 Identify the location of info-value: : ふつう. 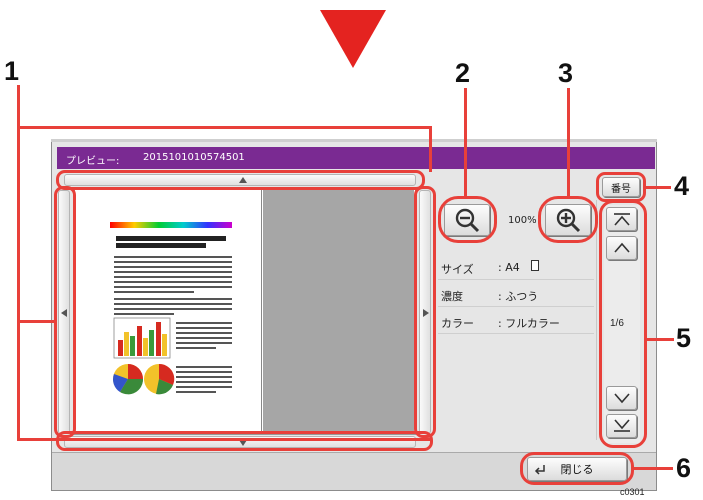
(518, 296).